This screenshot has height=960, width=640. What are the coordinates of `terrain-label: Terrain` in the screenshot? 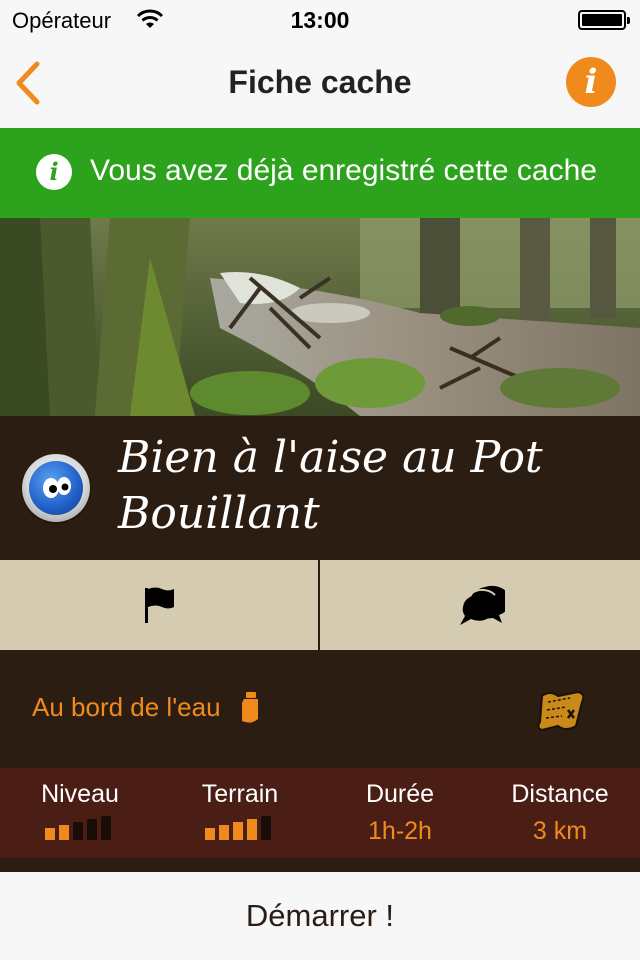 It's located at (240, 794).